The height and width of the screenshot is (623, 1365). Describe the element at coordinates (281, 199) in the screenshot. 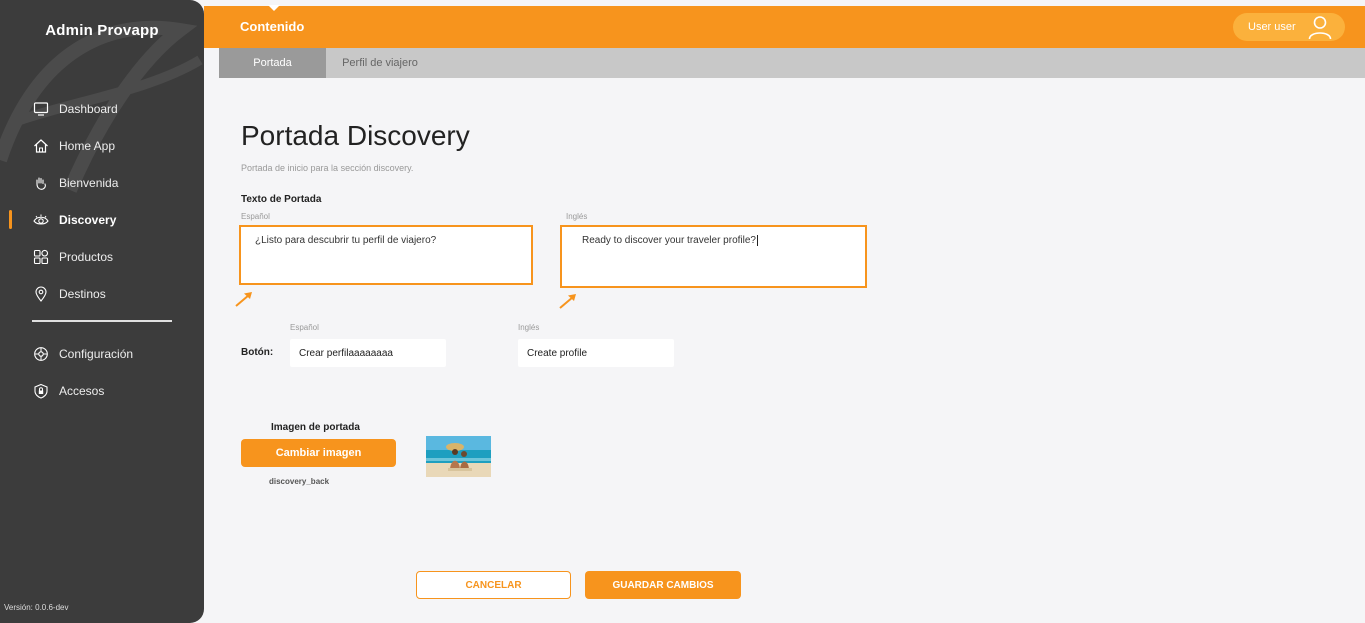

I see `cover-text-label: Texto de Portada` at that location.